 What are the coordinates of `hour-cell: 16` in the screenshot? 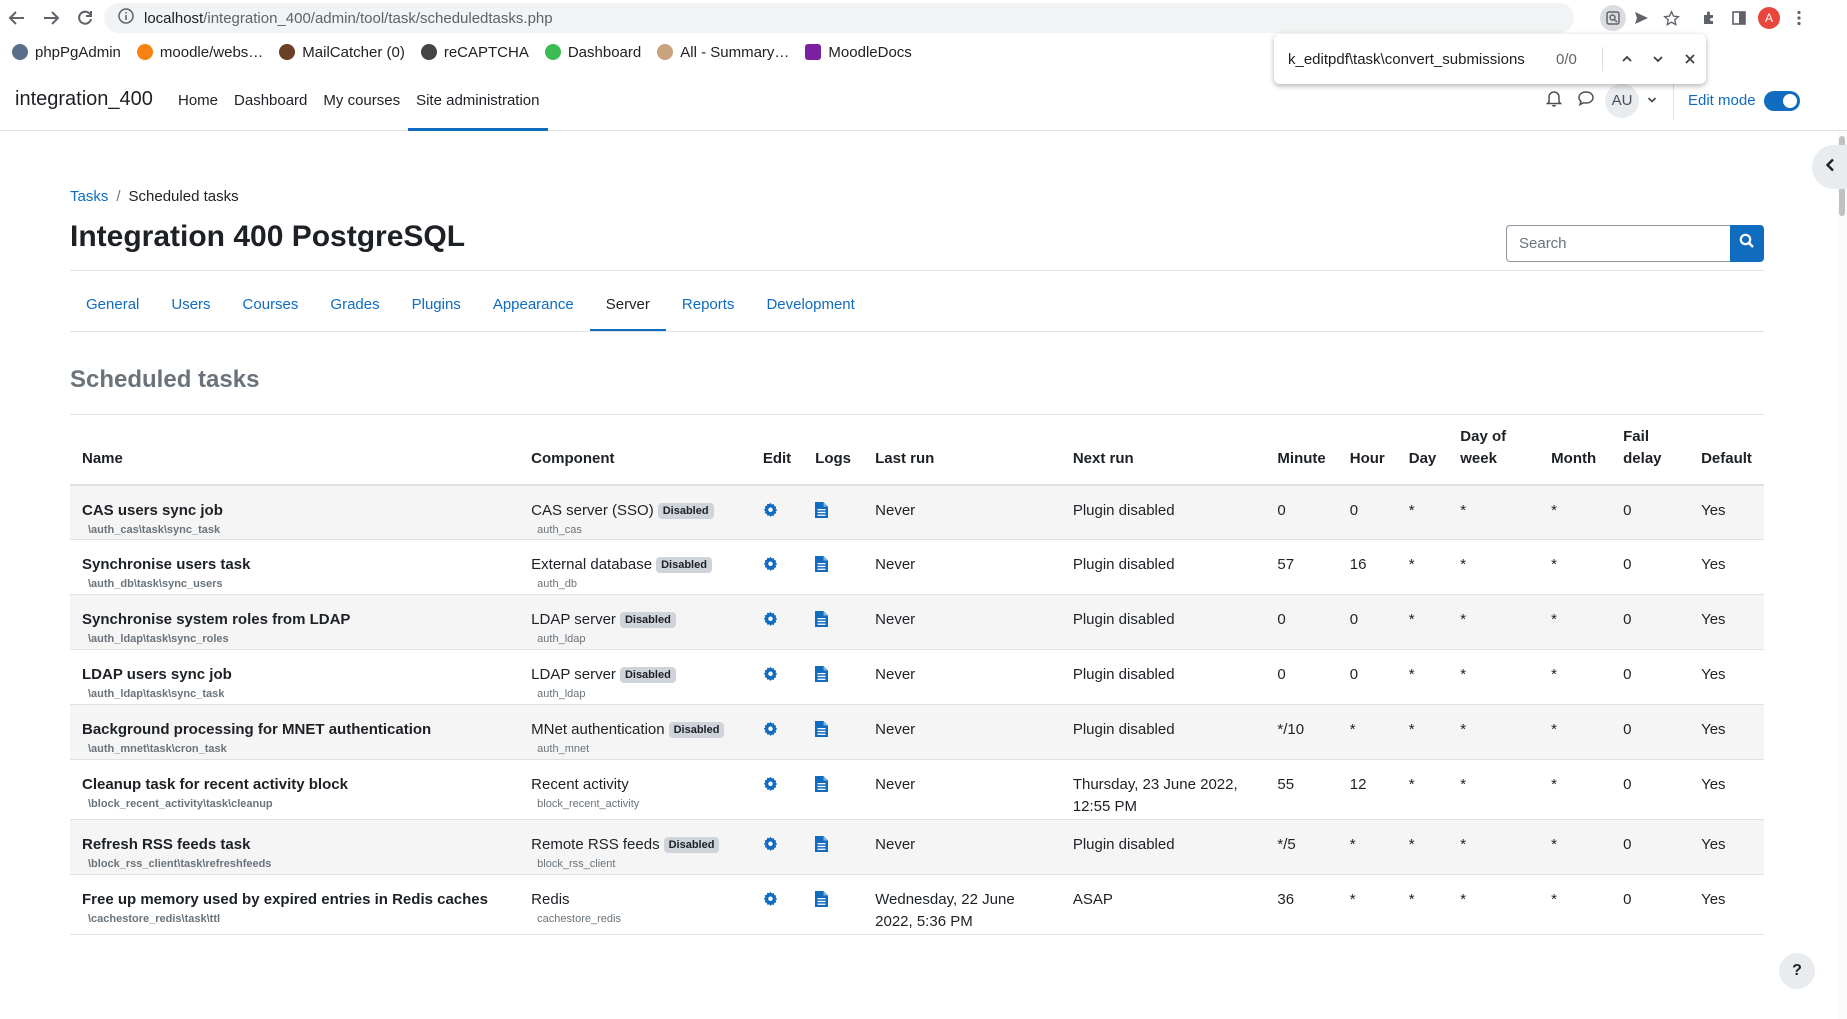 It's located at (1367, 567).